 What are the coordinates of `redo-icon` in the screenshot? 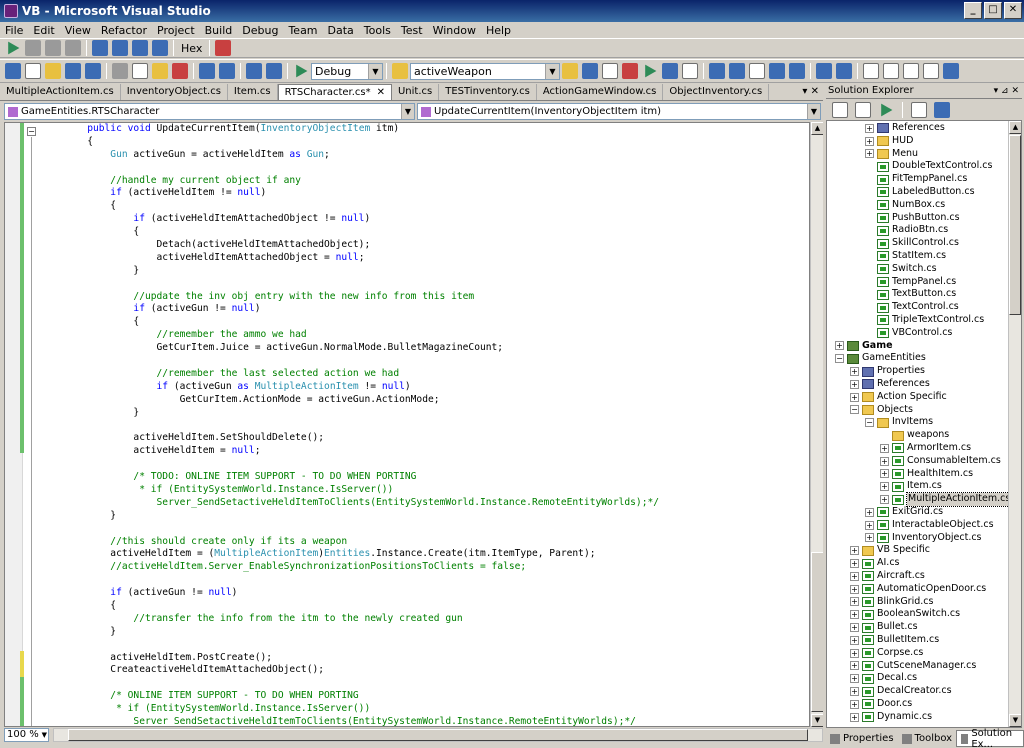 It's located at (227, 71).